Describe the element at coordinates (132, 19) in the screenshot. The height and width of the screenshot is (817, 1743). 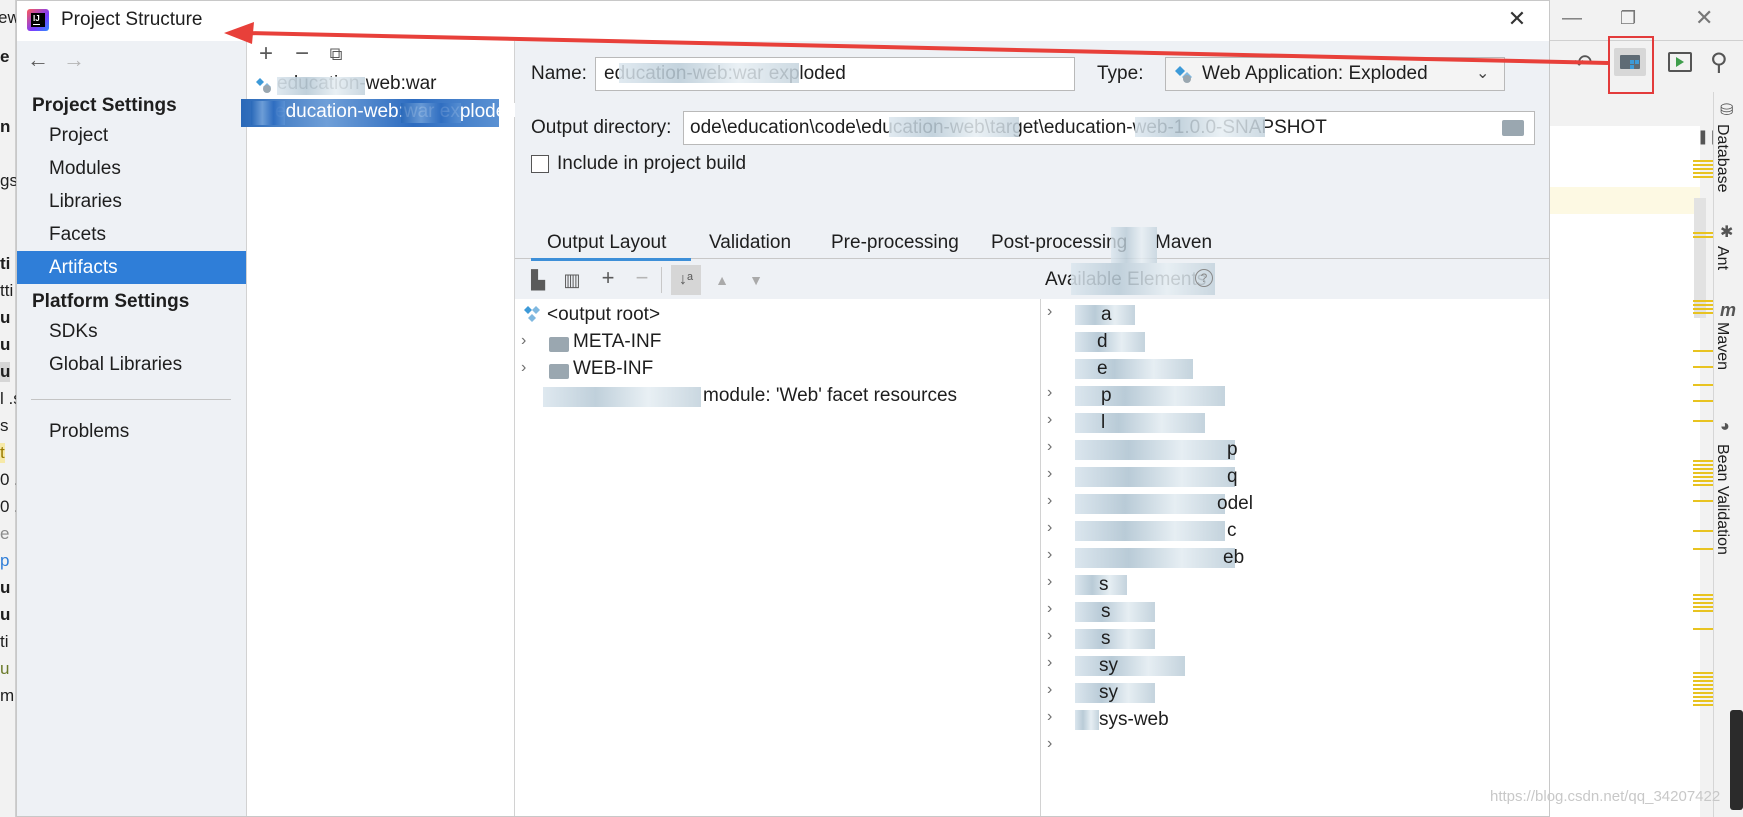
I see `dialog-title: Project Structure` at that location.